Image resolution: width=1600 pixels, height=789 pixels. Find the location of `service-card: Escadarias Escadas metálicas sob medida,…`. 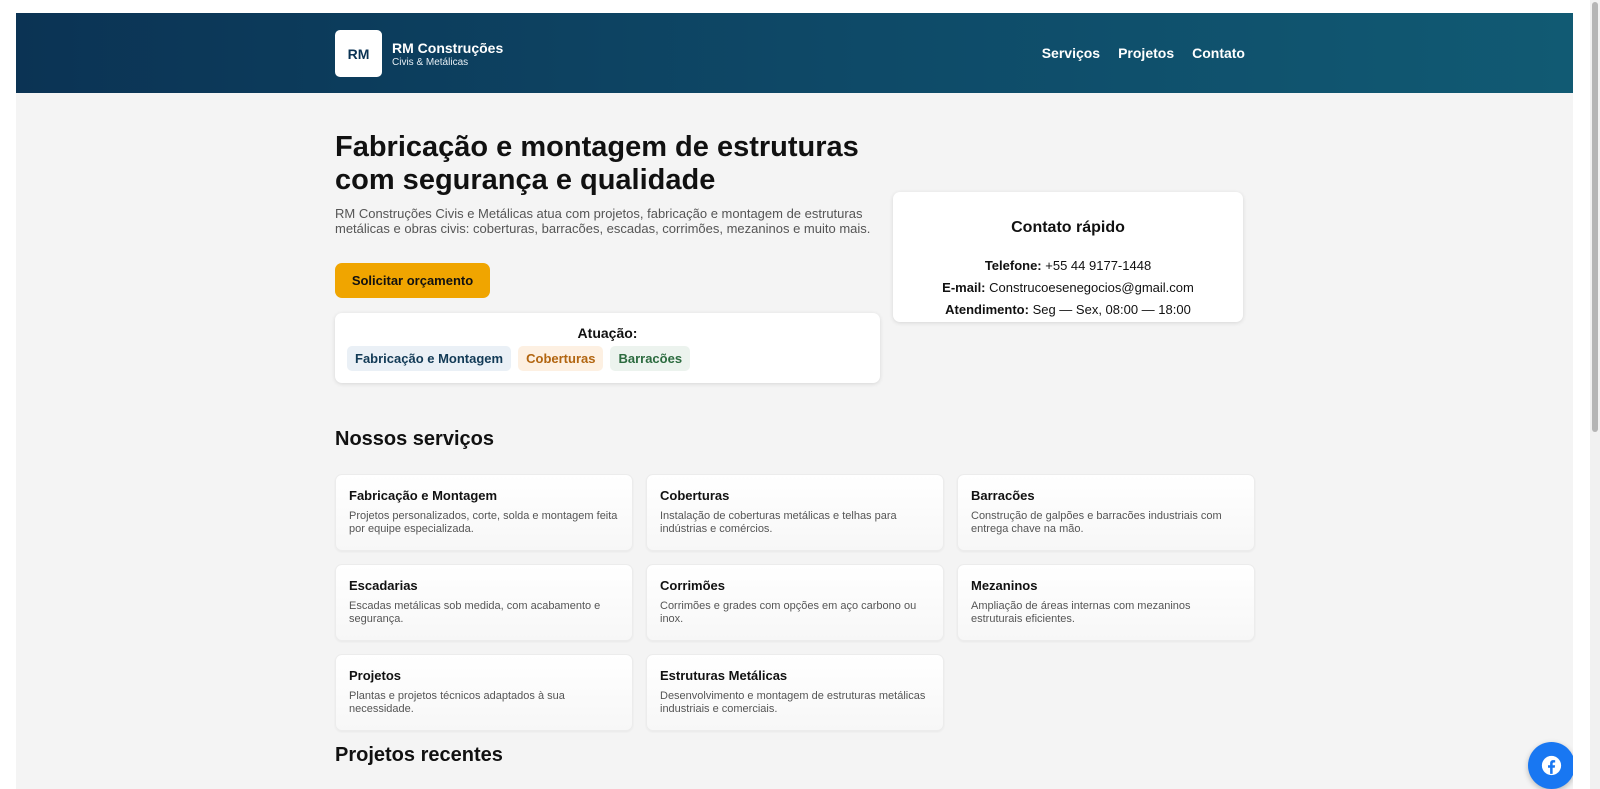

service-card: Escadarias Escadas metálicas sob medida,… is located at coordinates (484, 602).